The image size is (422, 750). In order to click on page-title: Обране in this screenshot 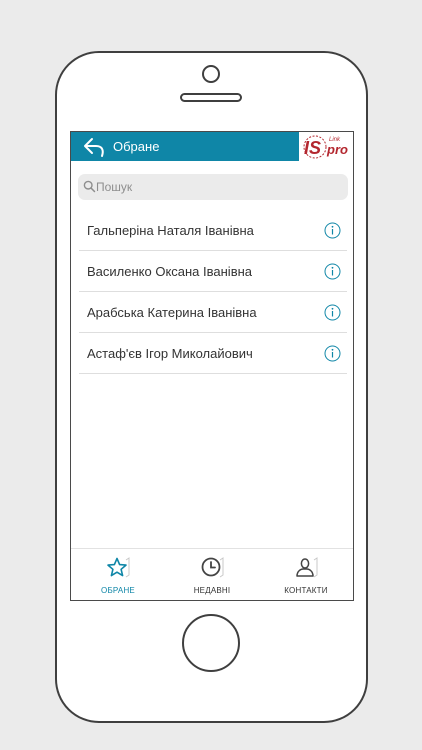, I will do `click(136, 146)`.